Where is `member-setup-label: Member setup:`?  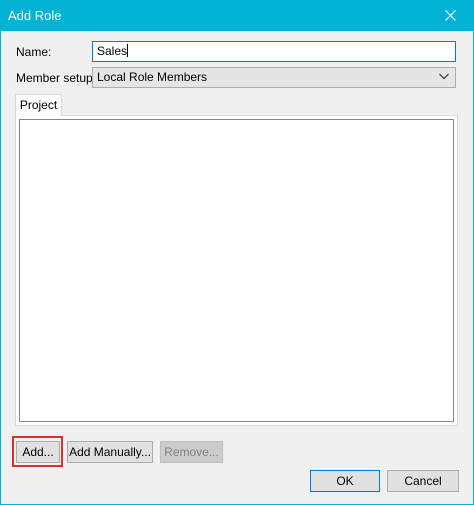 member-setup-label: Member setup: is located at coordinates (56, 78).